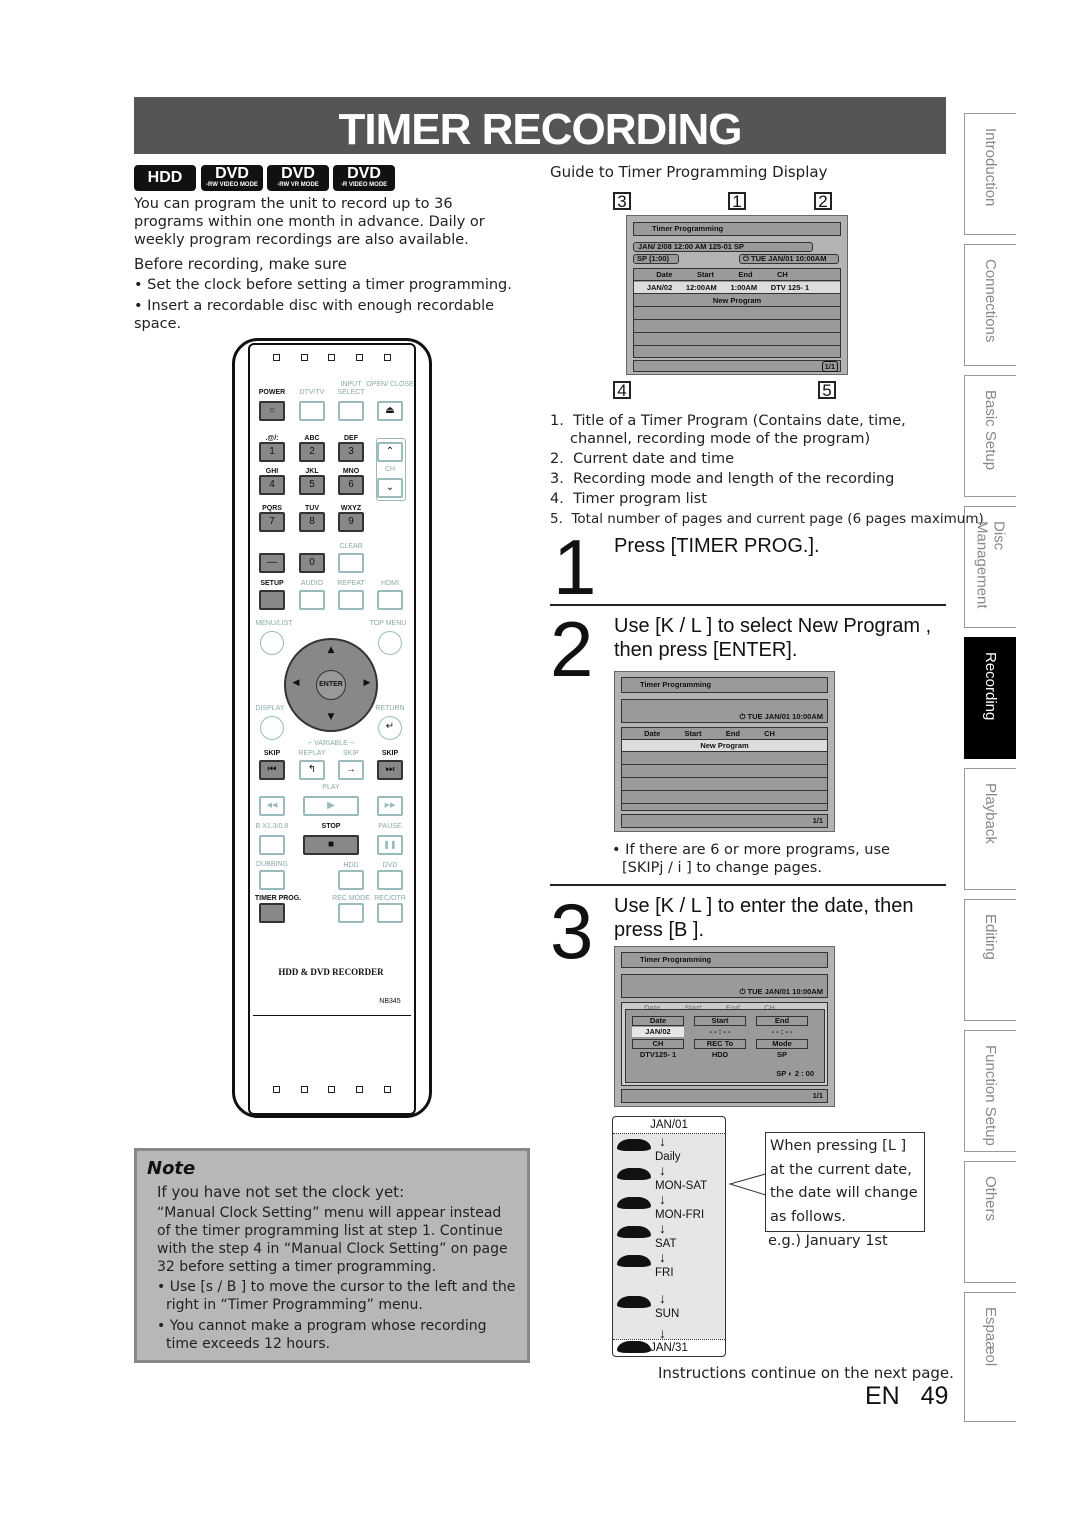  I want to click on note-subheading: If you have not set the clock yet:, so click(281, 1192).